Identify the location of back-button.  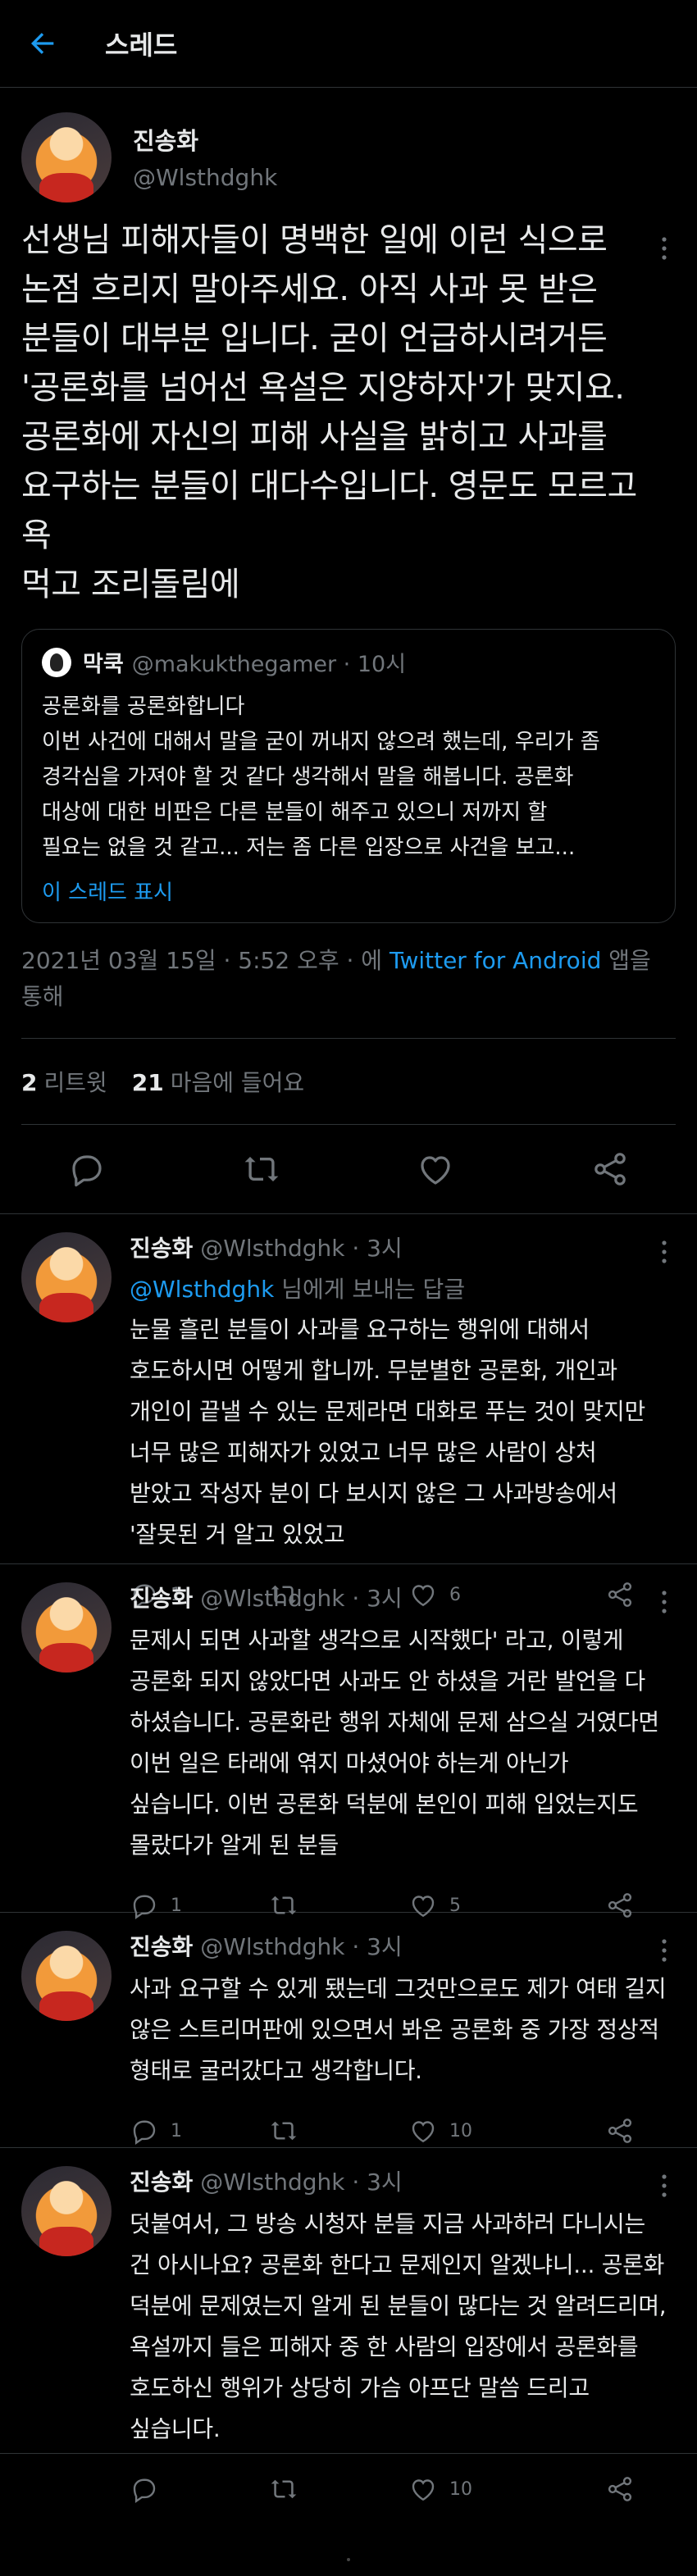
(42, 43).